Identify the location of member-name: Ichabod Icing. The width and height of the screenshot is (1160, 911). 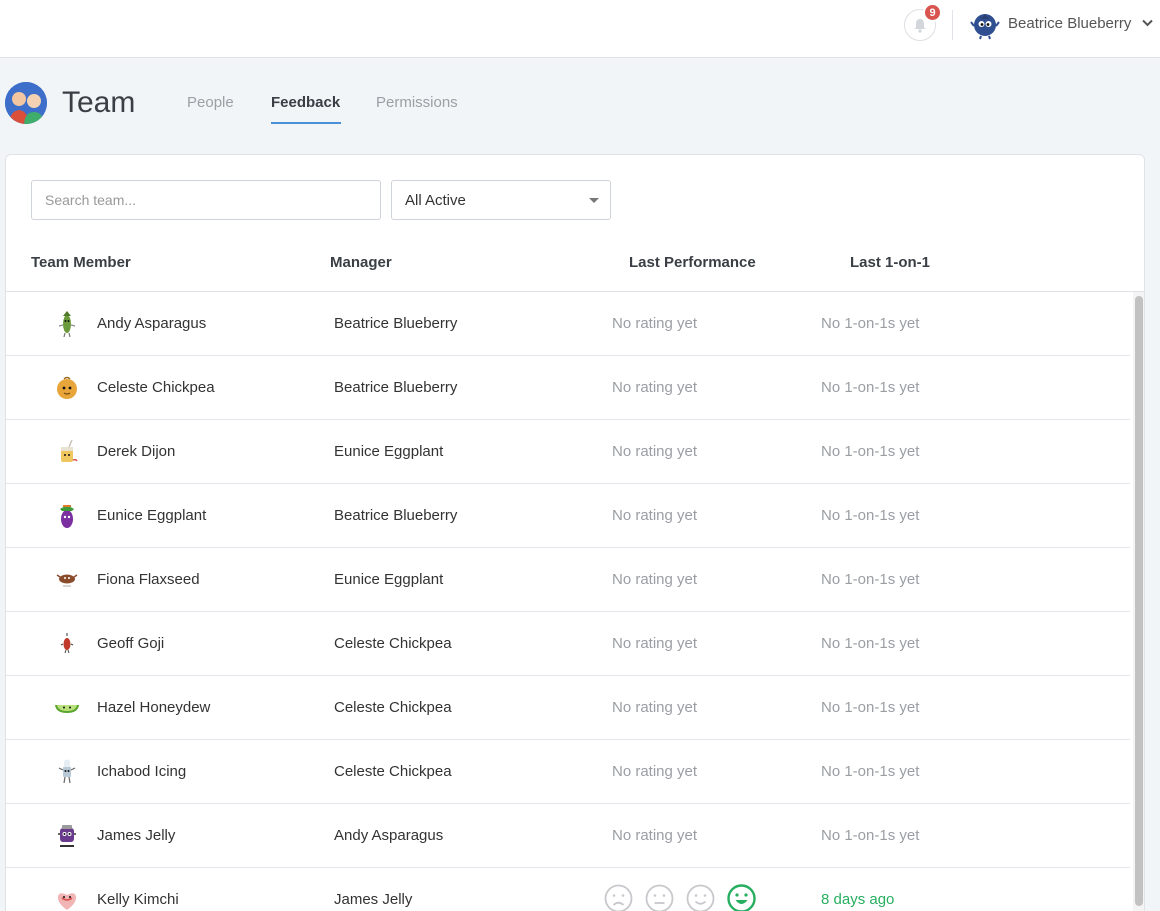
(141, 771).